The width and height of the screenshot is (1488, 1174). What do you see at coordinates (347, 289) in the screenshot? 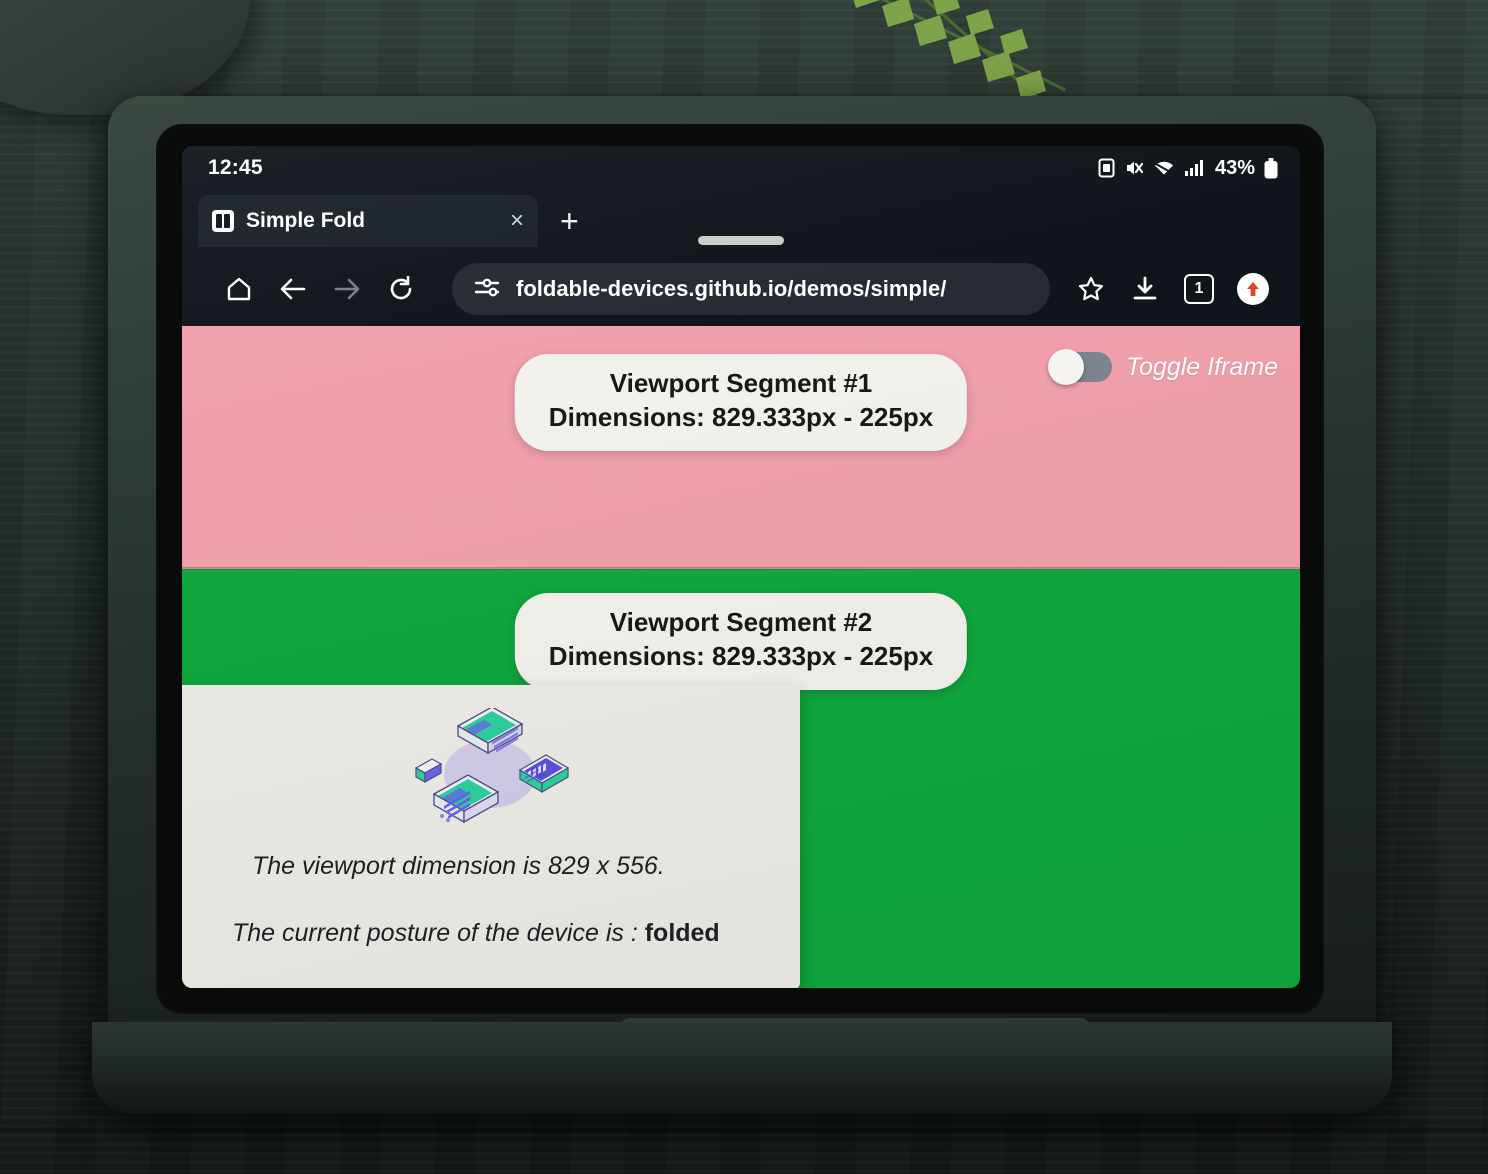
I see `forward-arrow-icon` at bounding box center [347, 289].